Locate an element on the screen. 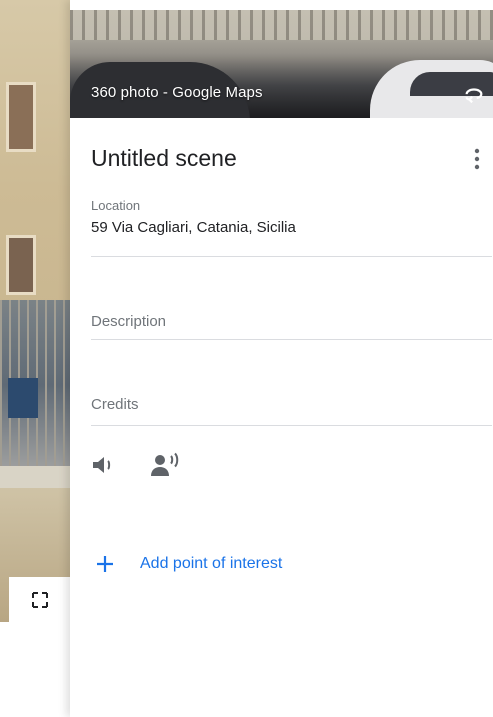 The width and height of the screenshot is (493, 717). description-field: Description is located at coordinates (291, 326).